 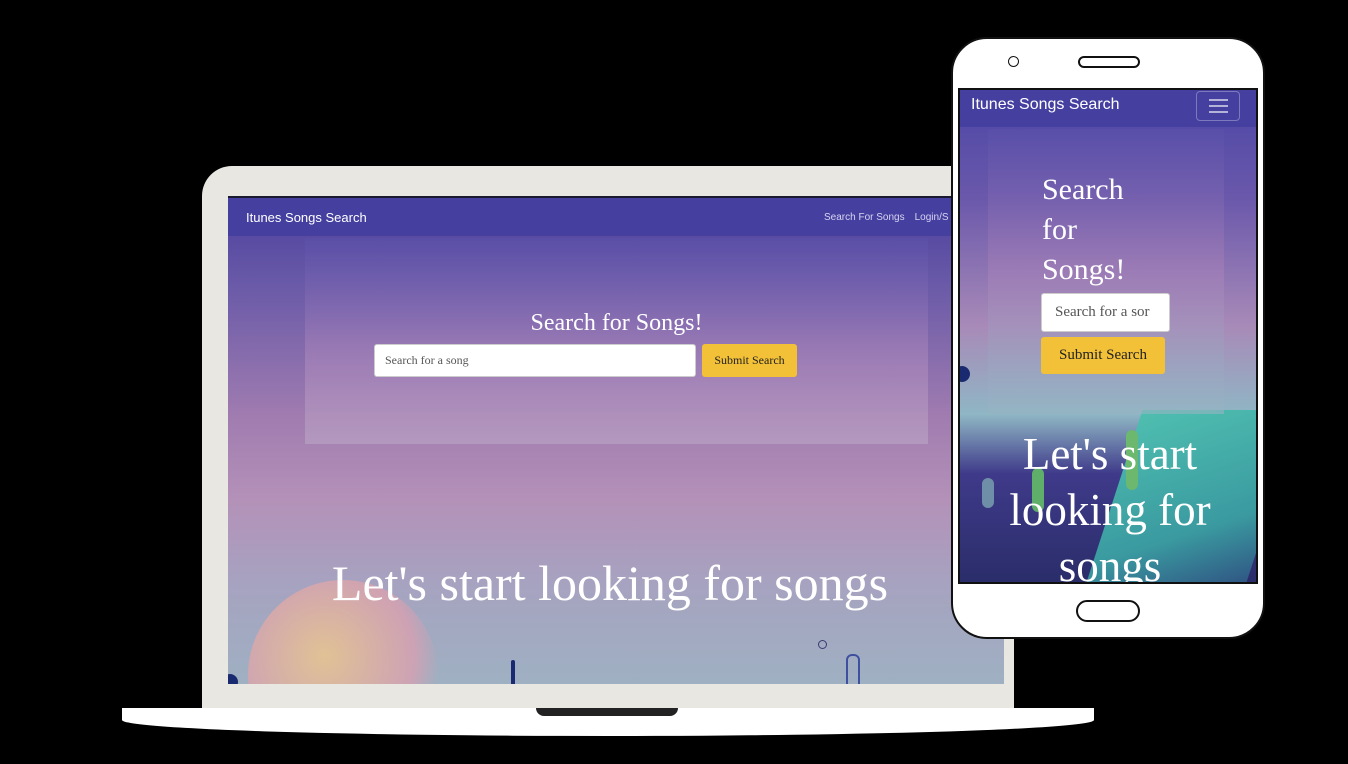 I want to click on hamburger-menu-icon, so click(x=1218, y=106).